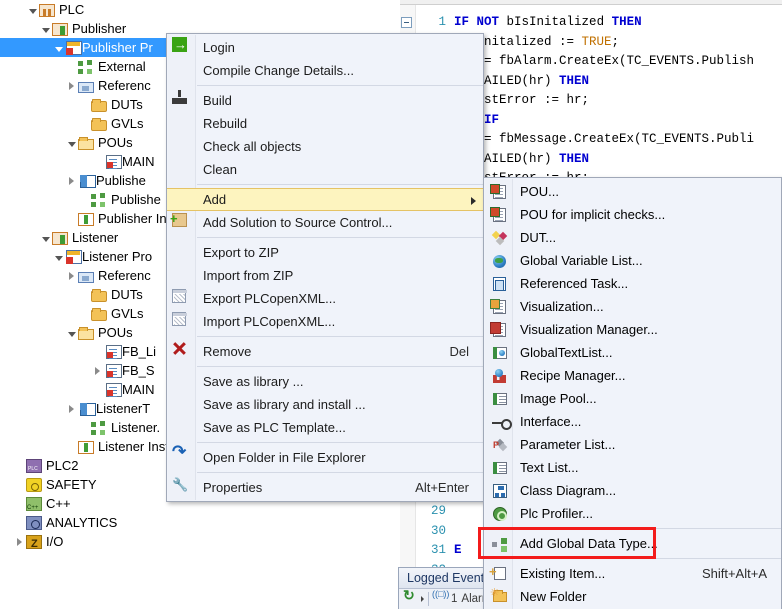  I want to click on menu-item: Add, so click(325, 199).